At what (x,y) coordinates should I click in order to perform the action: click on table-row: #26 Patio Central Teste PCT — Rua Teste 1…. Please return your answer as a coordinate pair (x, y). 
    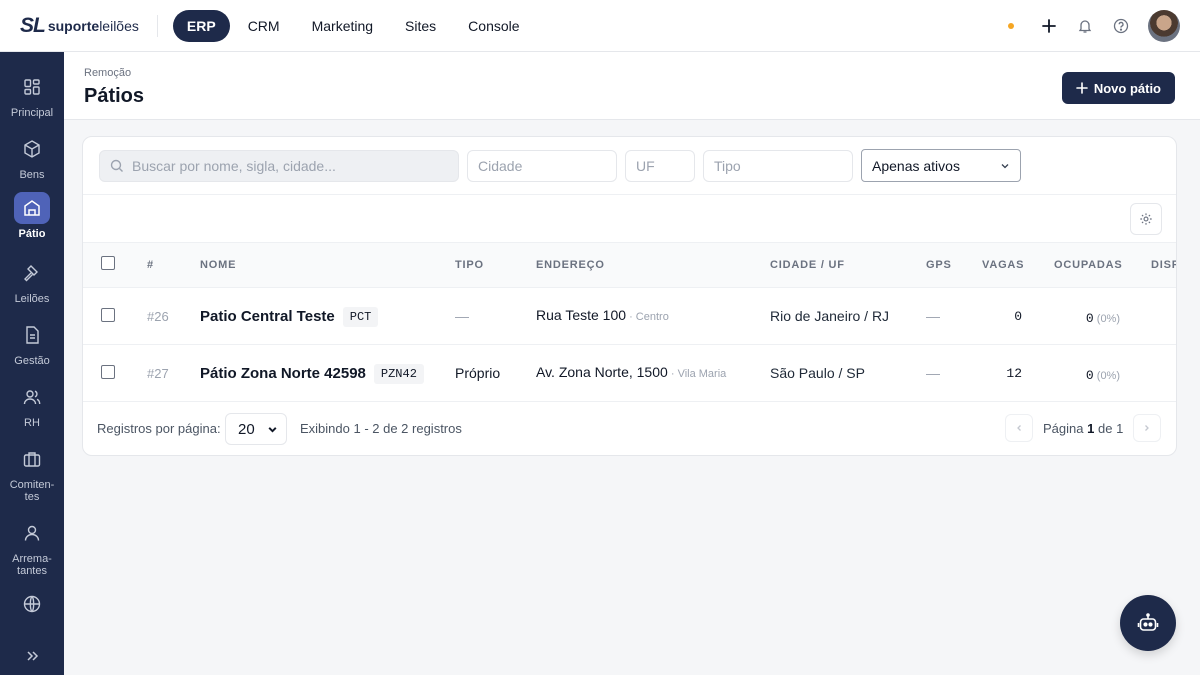
    Looking at the image, I should click on (629, 316).